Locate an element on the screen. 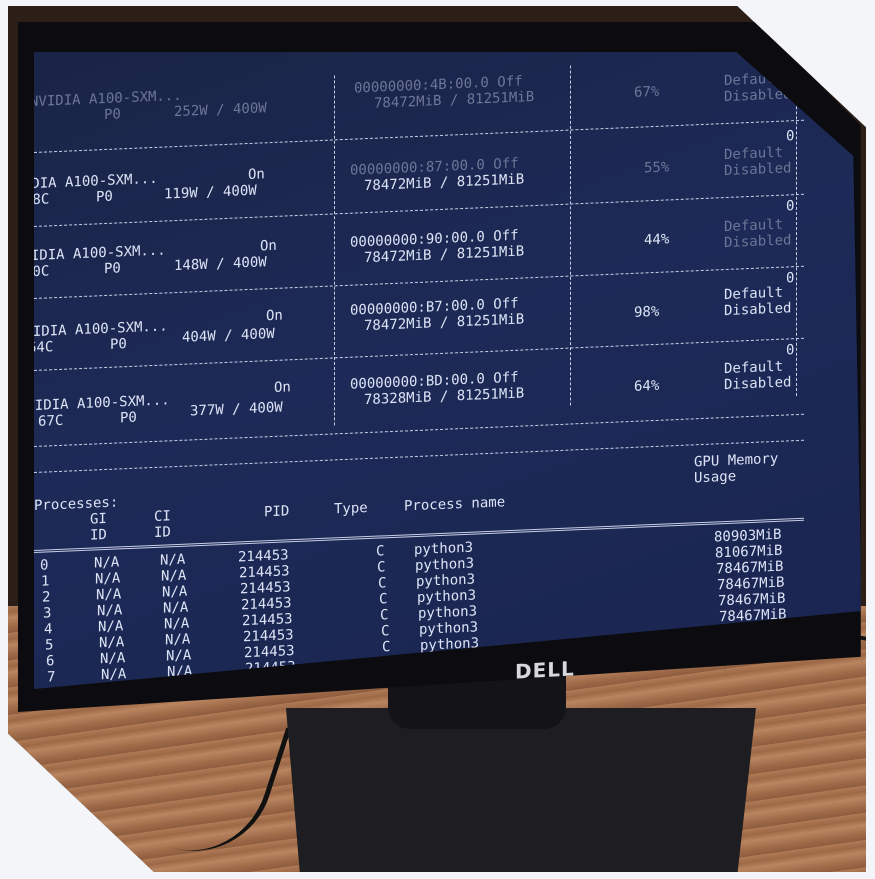 This screenshot has width=875, height=879. gpu-power: 252W / 400W is located at coordinates (220, 110).